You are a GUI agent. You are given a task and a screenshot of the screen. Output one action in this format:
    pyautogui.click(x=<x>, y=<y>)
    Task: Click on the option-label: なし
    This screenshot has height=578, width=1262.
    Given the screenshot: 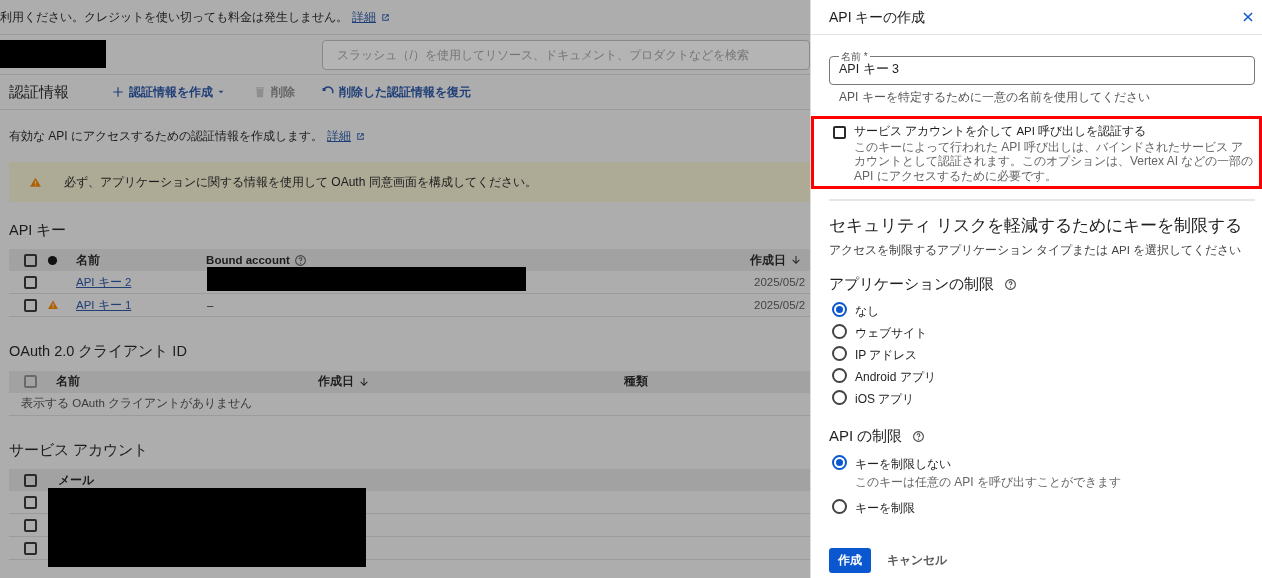 What is the action you would take?
    pyautogui.click(x=867, y=312)
    